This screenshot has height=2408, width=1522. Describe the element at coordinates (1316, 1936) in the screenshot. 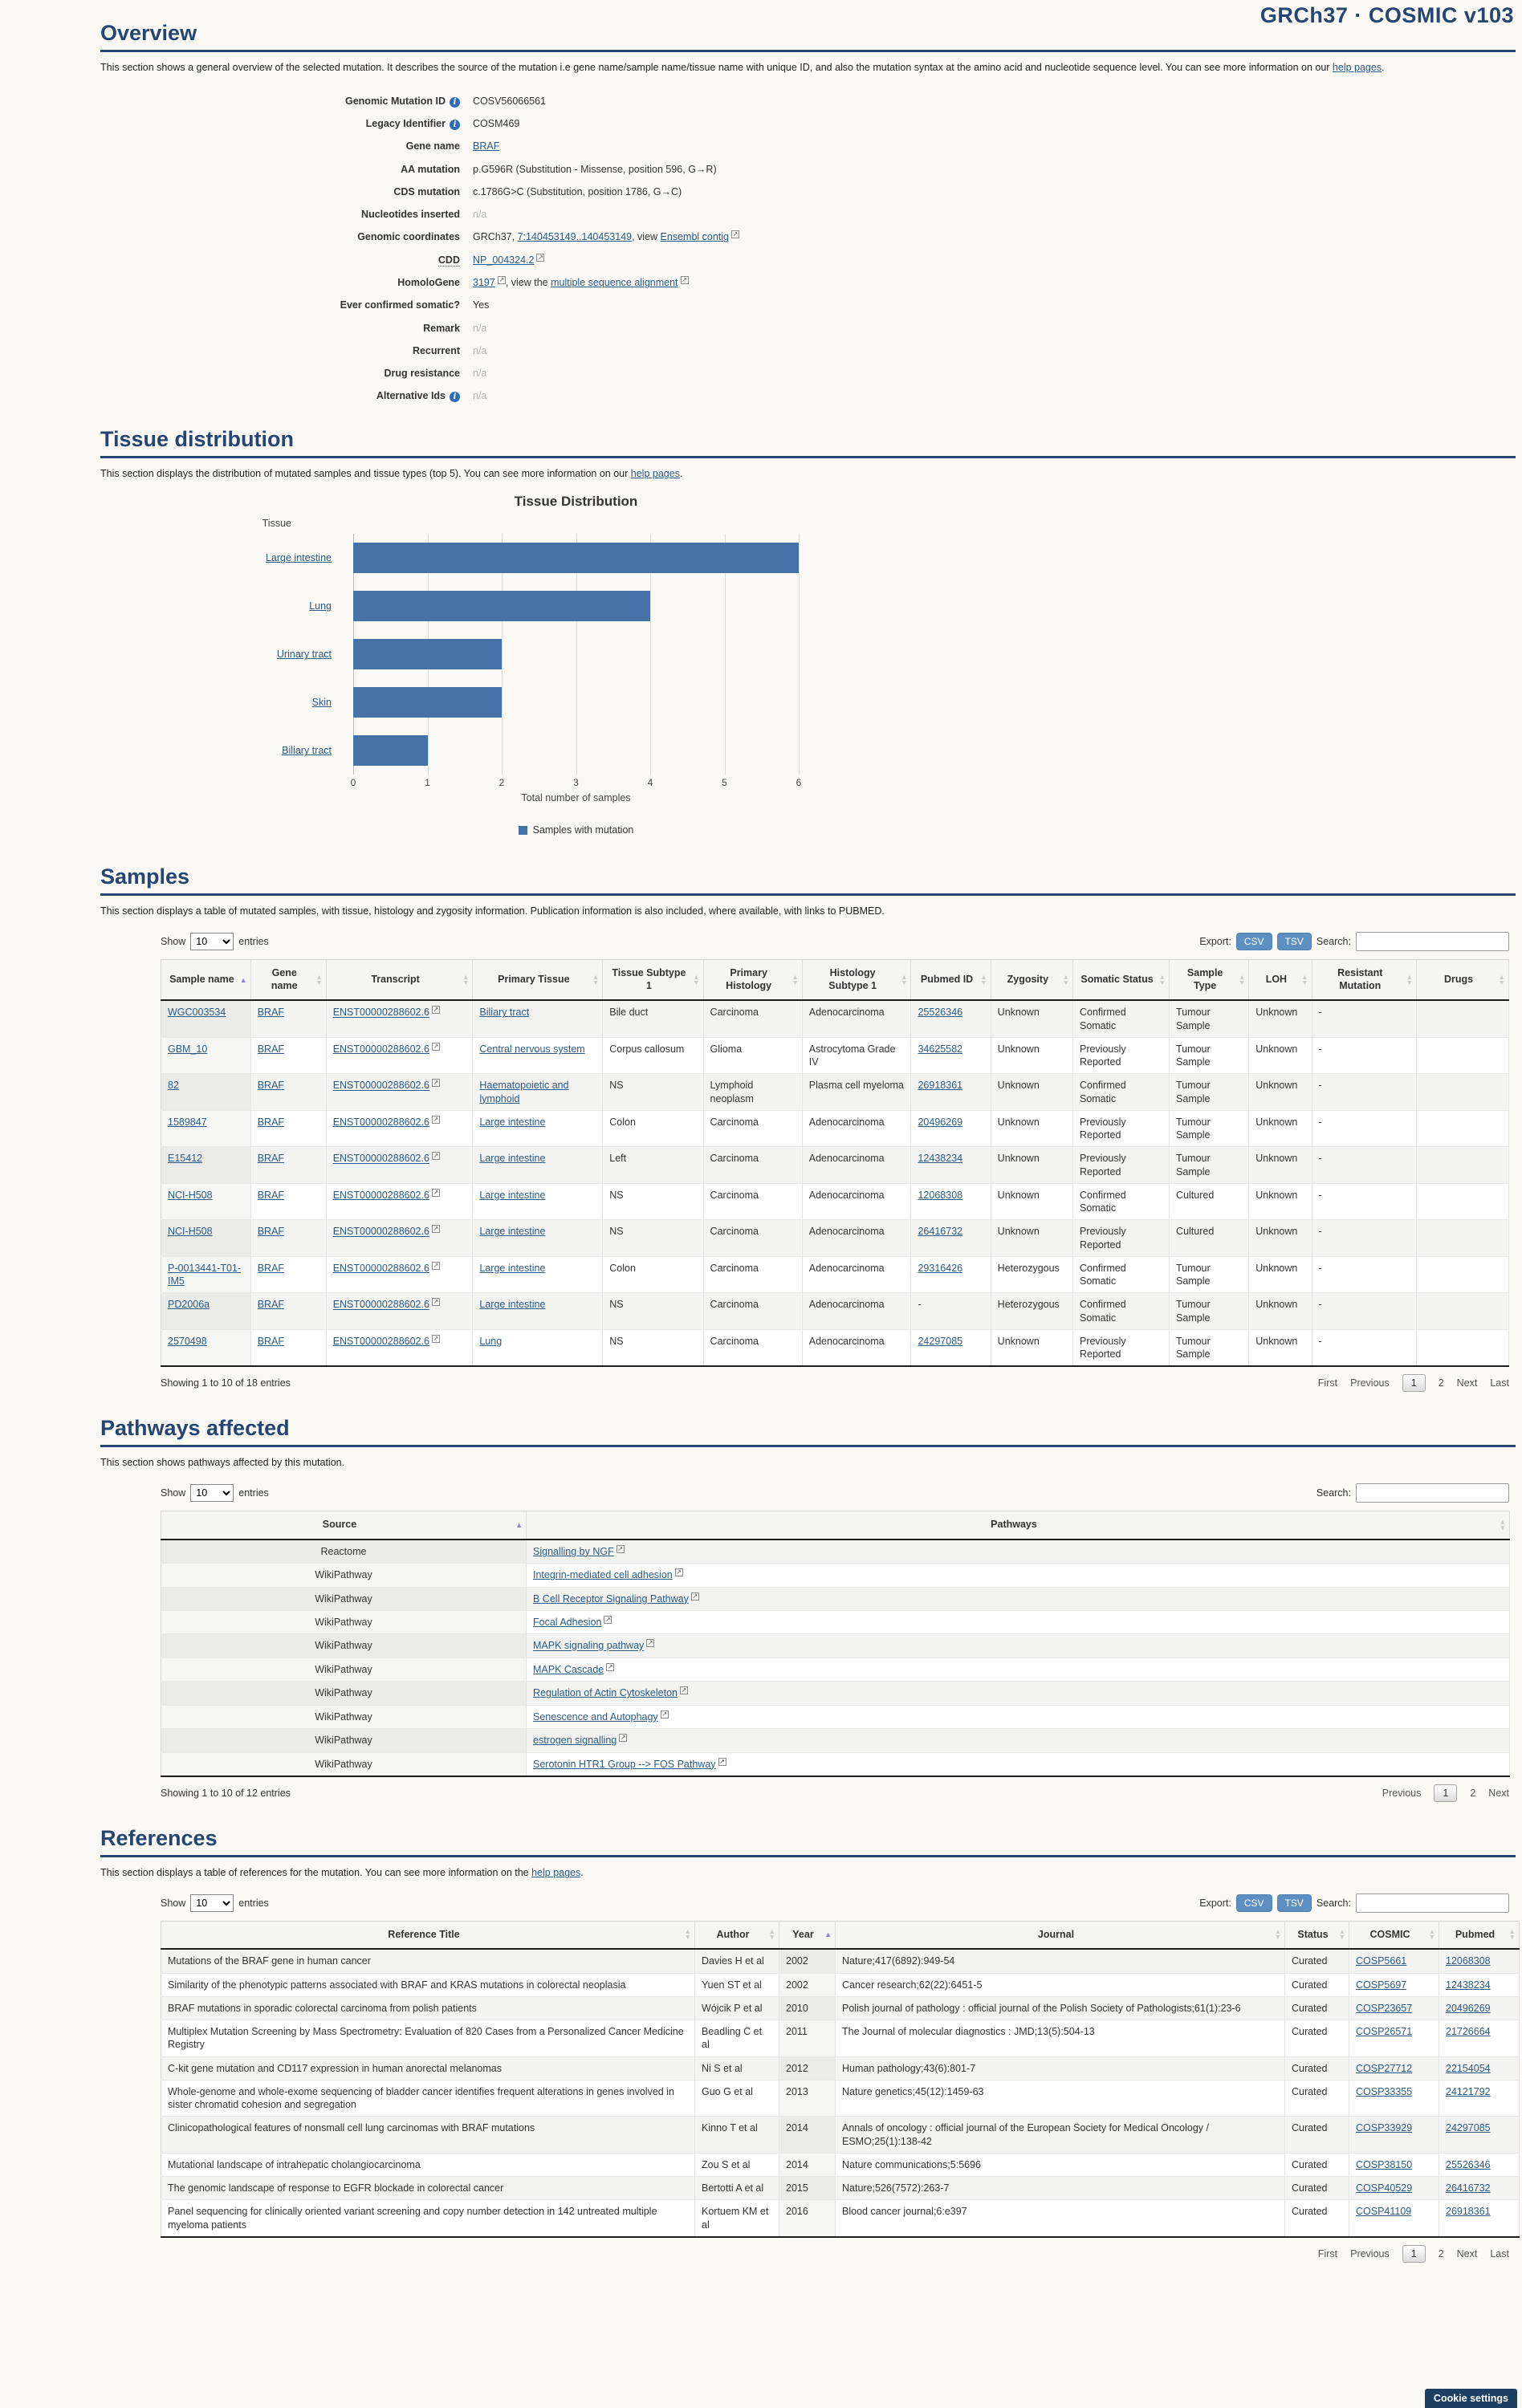

I see `references-column-header: Status ▲ ▼` at that location.